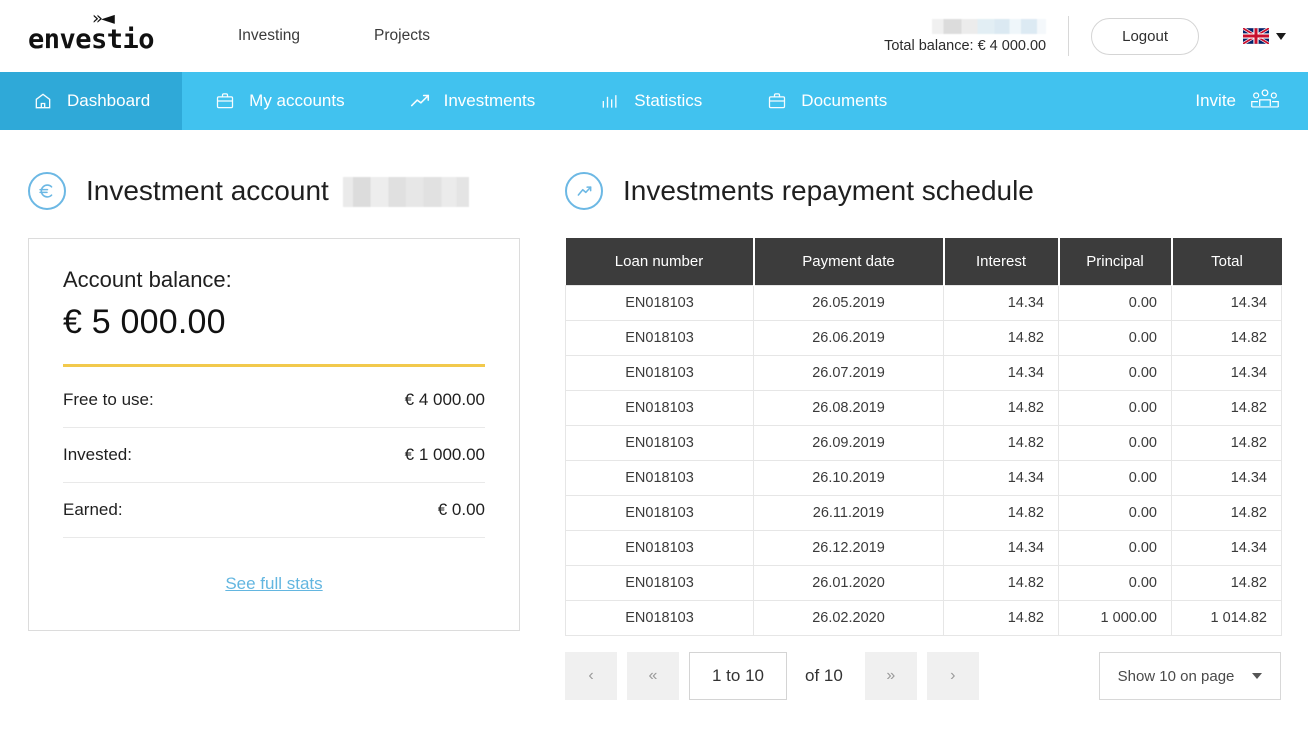  What do you see at coordinates (1145, 36) in the screenshot?
I see `logout-button: Logout` at bounding box center [1145, 36].